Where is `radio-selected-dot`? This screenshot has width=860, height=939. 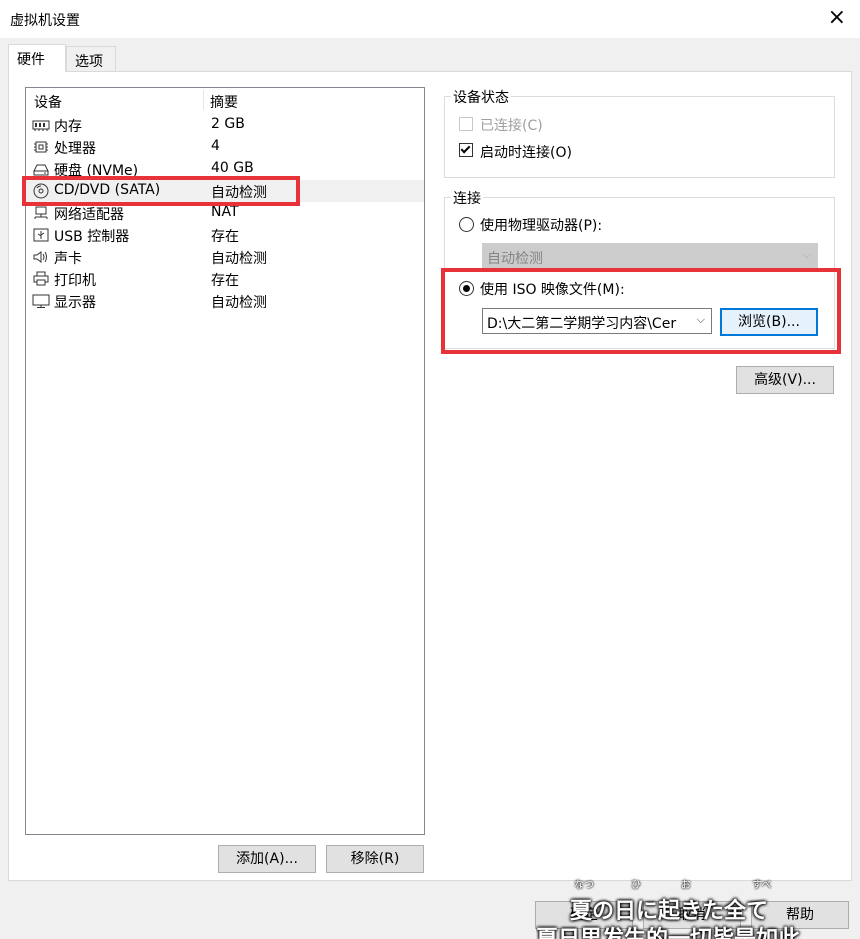
radio-selected-dot is located at coordinates (466, 288).